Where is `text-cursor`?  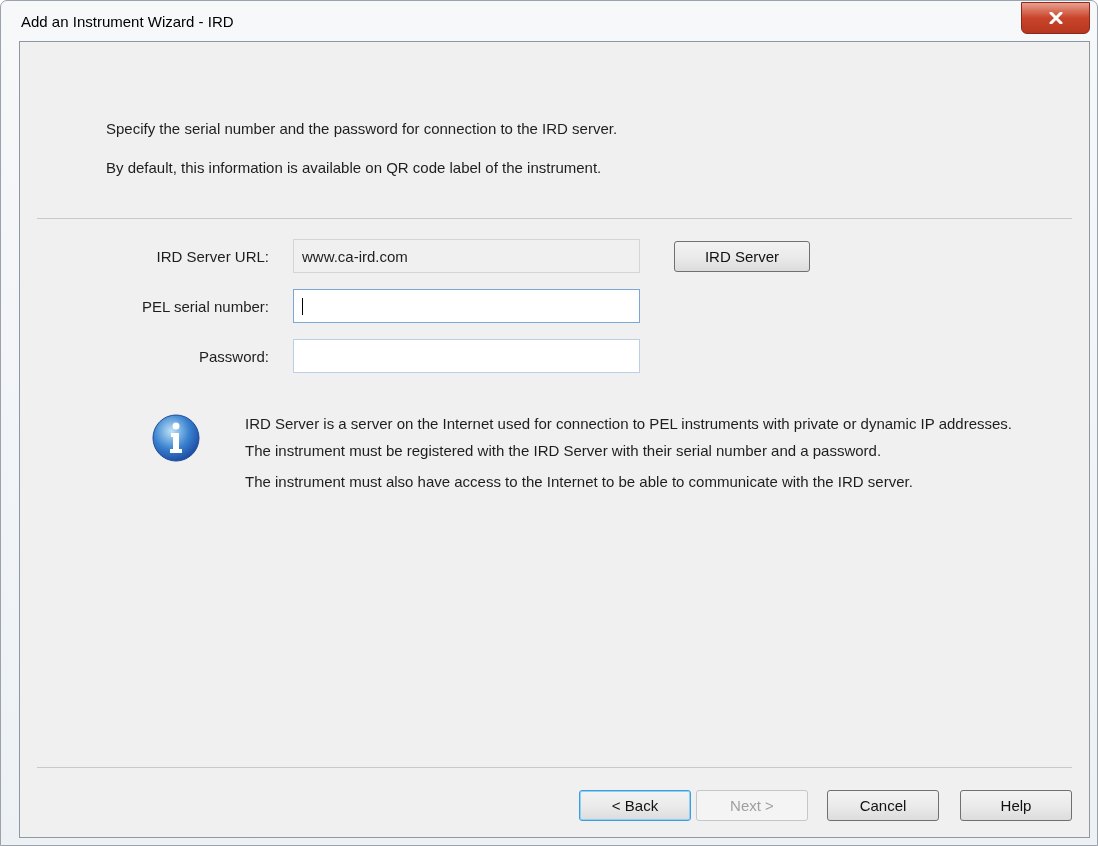 text-cursor is located at coordinates (302, 306).